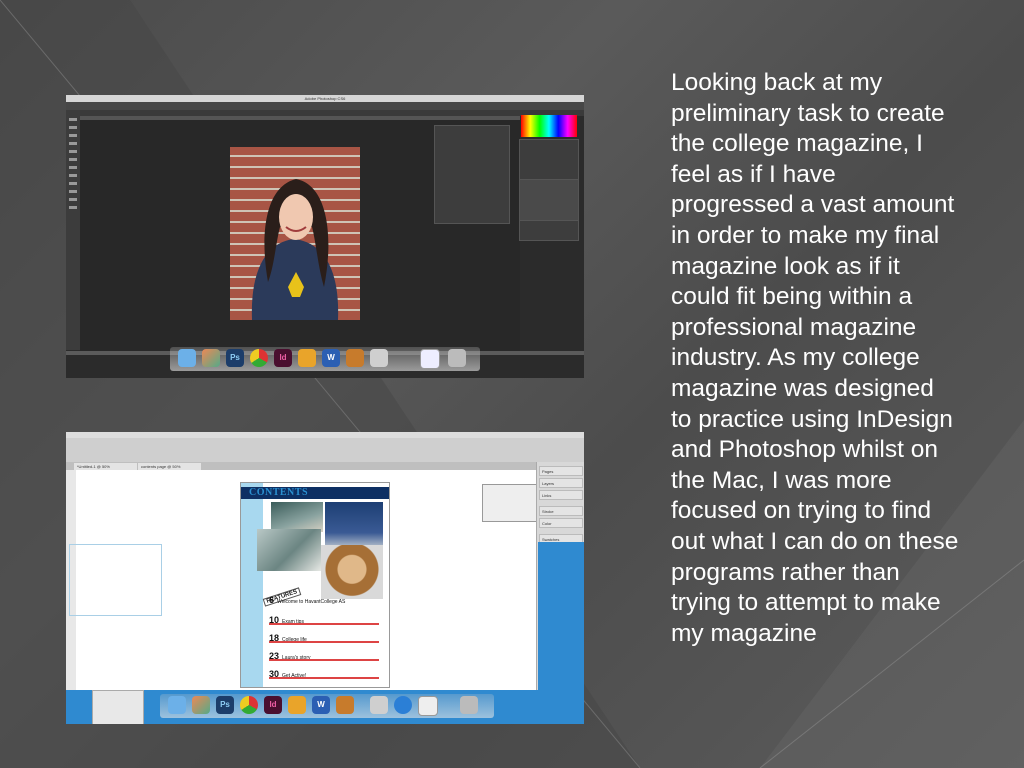  I want to click on move-tool-icon, so click(73, 119).